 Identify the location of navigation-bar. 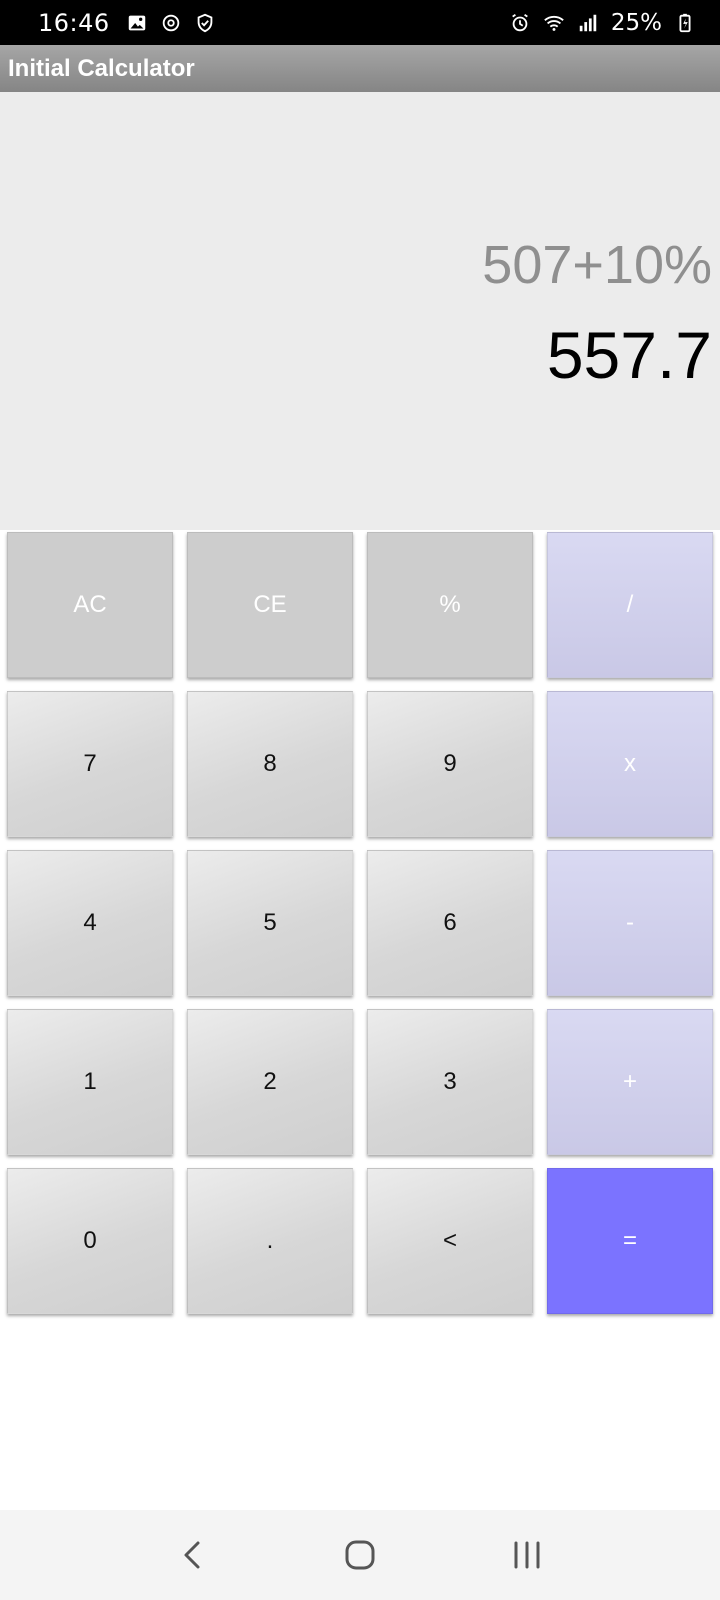
(360, 1555).